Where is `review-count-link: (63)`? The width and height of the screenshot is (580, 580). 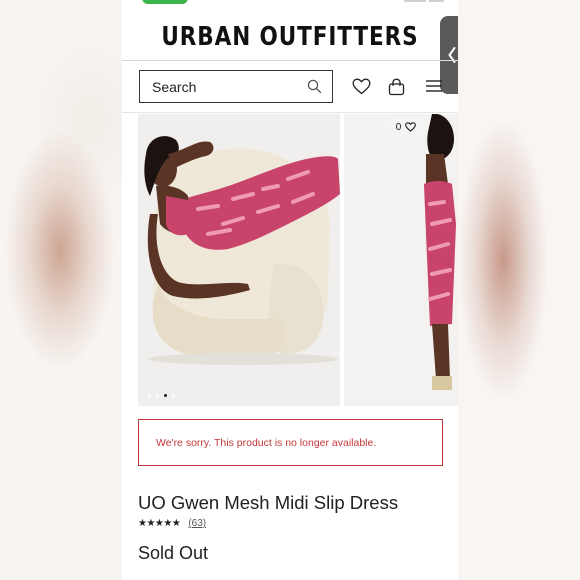 review-count-link: (63) is located at coordinates (197, 523).